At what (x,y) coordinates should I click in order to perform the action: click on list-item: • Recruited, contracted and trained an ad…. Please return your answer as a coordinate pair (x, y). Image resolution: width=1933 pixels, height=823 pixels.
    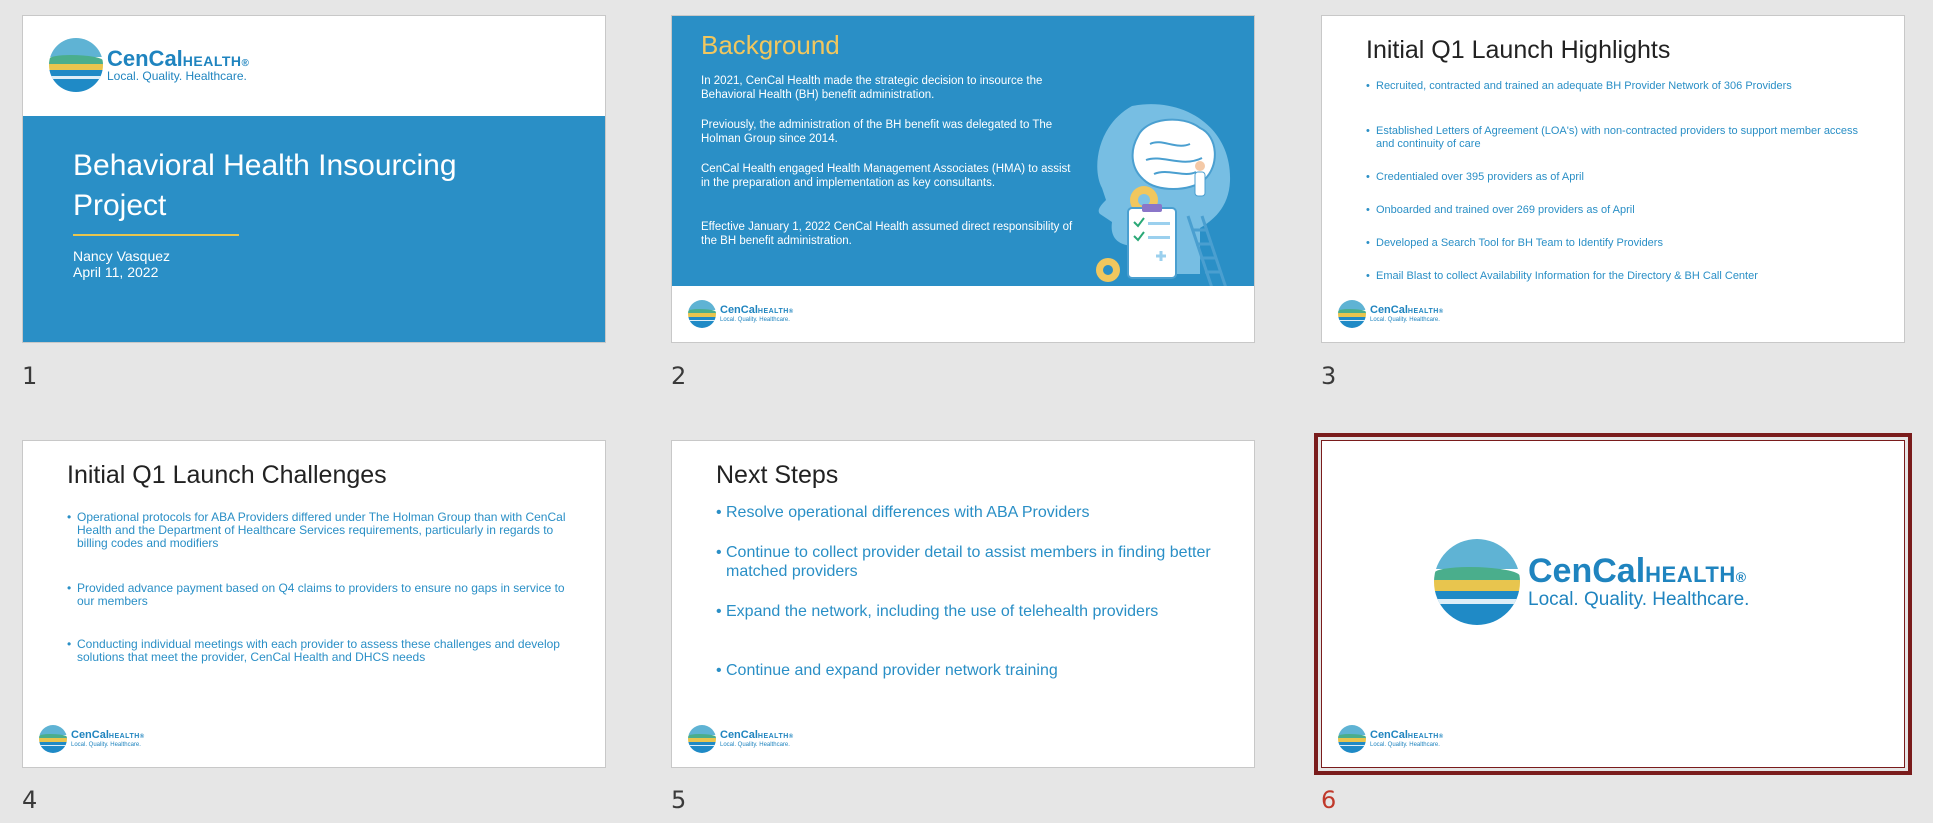
    Looking at the image, I should click on (1579, 86).